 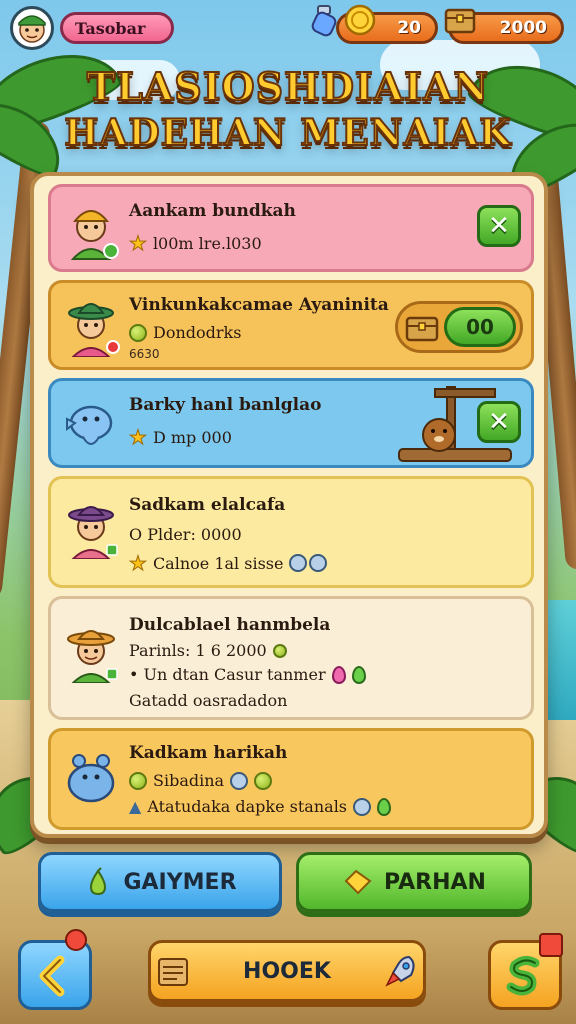 What do you see at coordinates (324, 21) in the screenshot?
I see `potion-bottle-icon` at bounding box center [324, 21].